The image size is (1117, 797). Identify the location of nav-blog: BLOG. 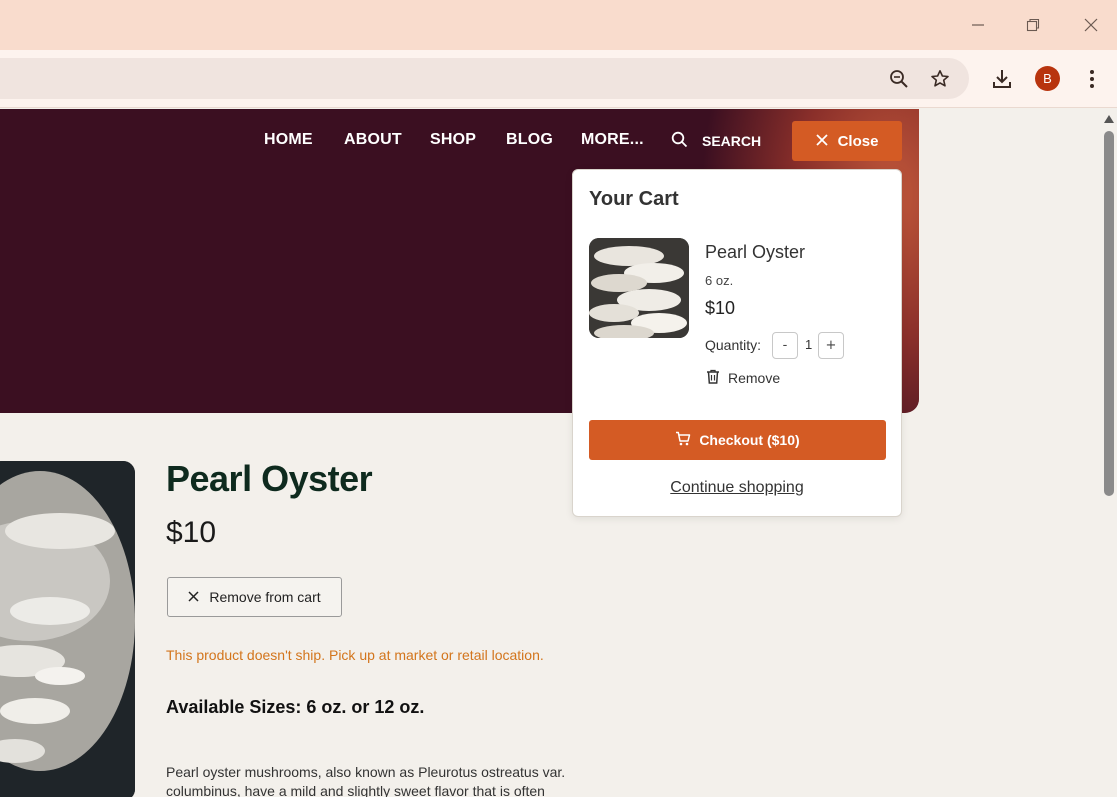
(529, 140).